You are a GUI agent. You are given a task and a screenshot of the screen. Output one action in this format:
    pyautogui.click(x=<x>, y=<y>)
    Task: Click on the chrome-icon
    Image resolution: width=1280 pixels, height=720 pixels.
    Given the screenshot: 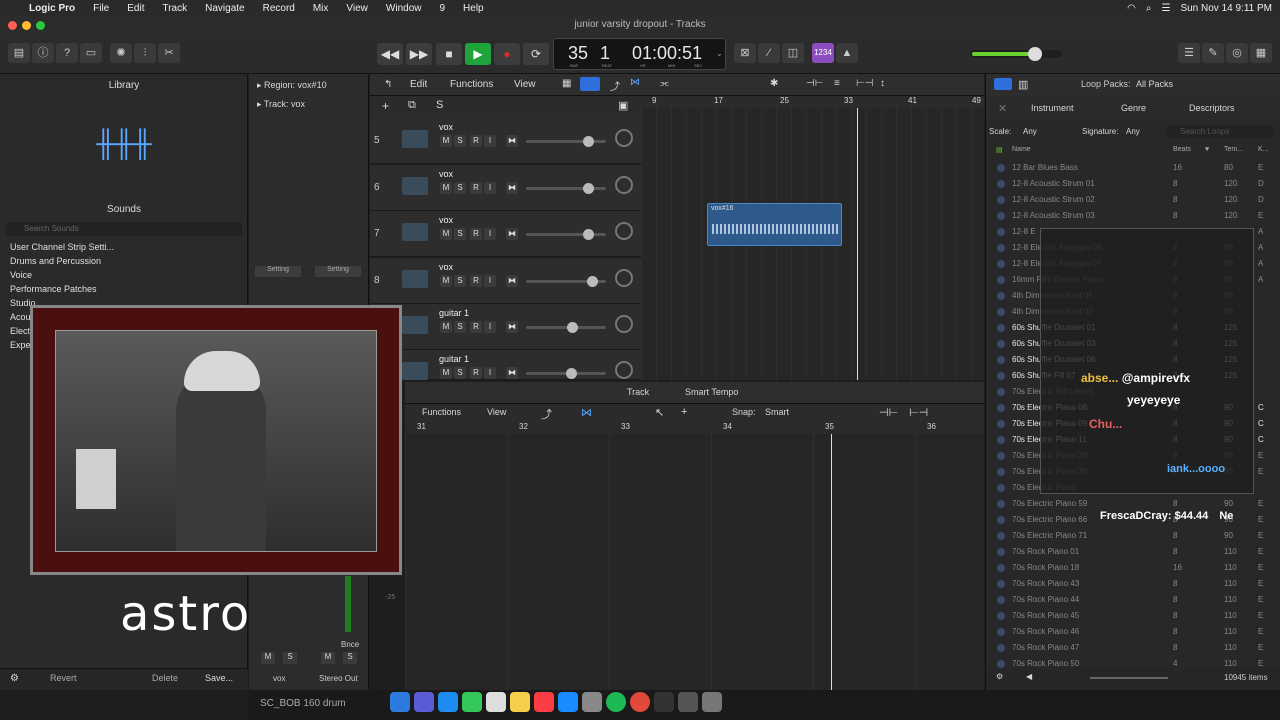 What is the action you would take?
    pyautogui.click(x=640, y=702)
    